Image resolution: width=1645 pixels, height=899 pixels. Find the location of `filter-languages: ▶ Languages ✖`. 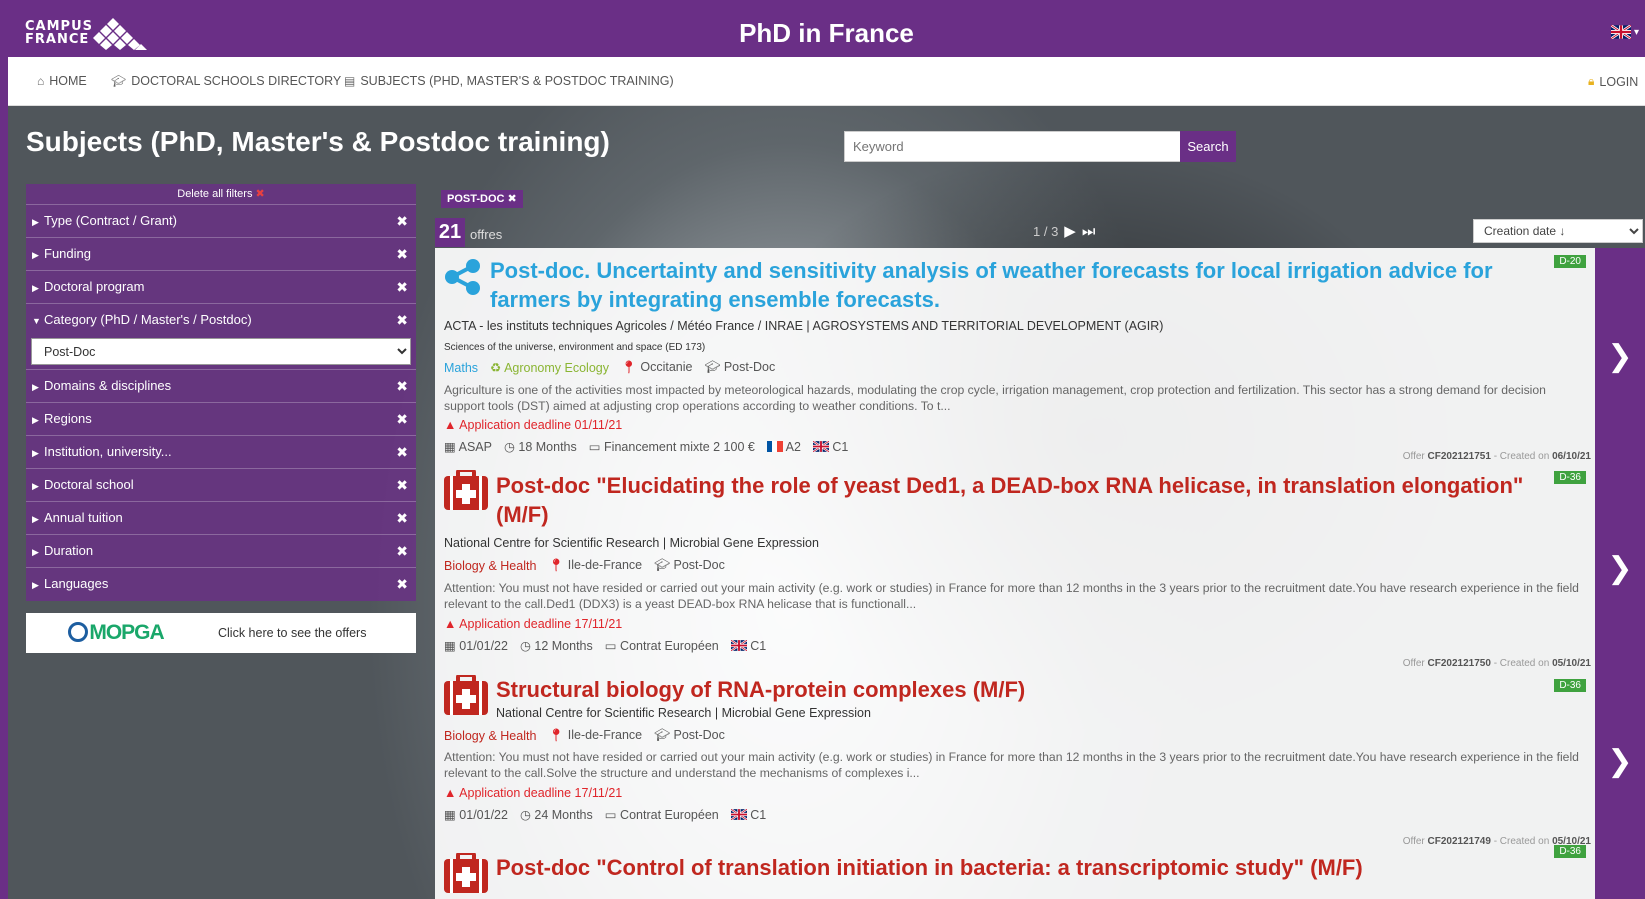

filter-languages: ▶ Languages ✖ is located at coordinates (221, 584).